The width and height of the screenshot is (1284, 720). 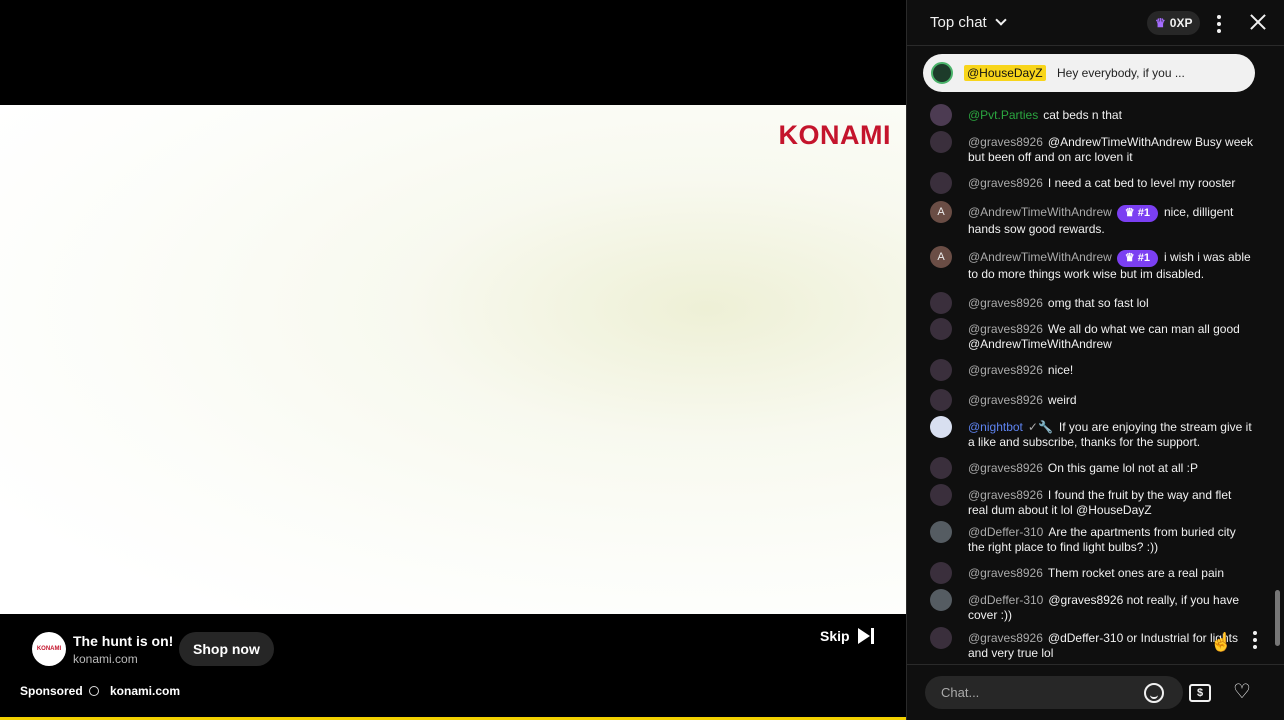 What do you see at coordinates (834, 135) in the screenshot?
I see `konami-logo: KONAMI` at bounding box center [834, 135].